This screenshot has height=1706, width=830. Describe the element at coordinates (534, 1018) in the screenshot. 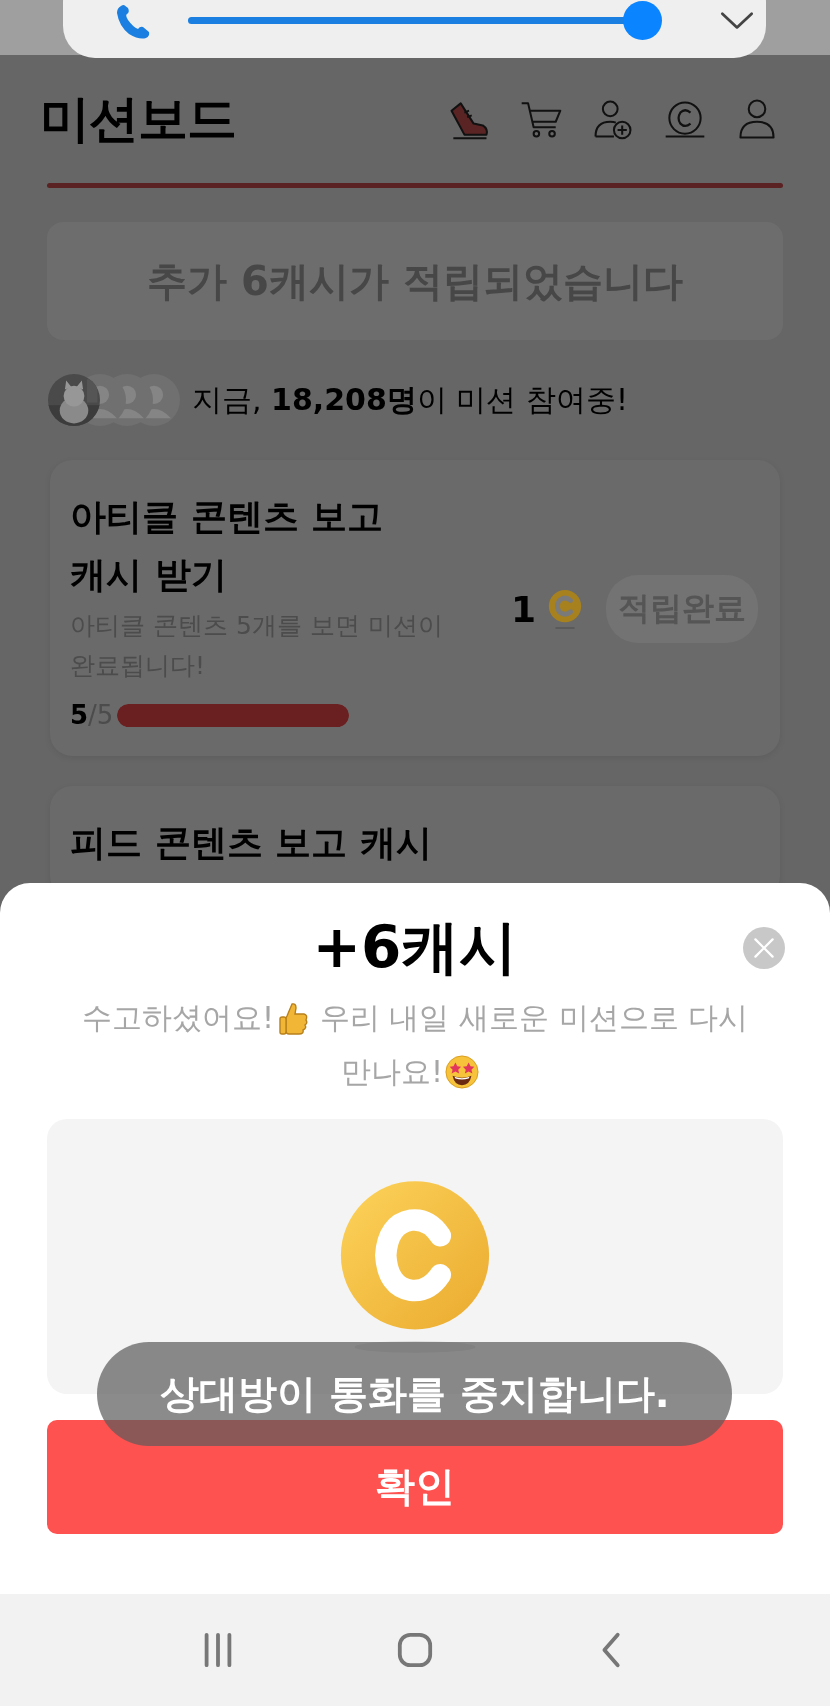

I see `message-text: 우리 내일 새로운 미션으로 다시` at that location.